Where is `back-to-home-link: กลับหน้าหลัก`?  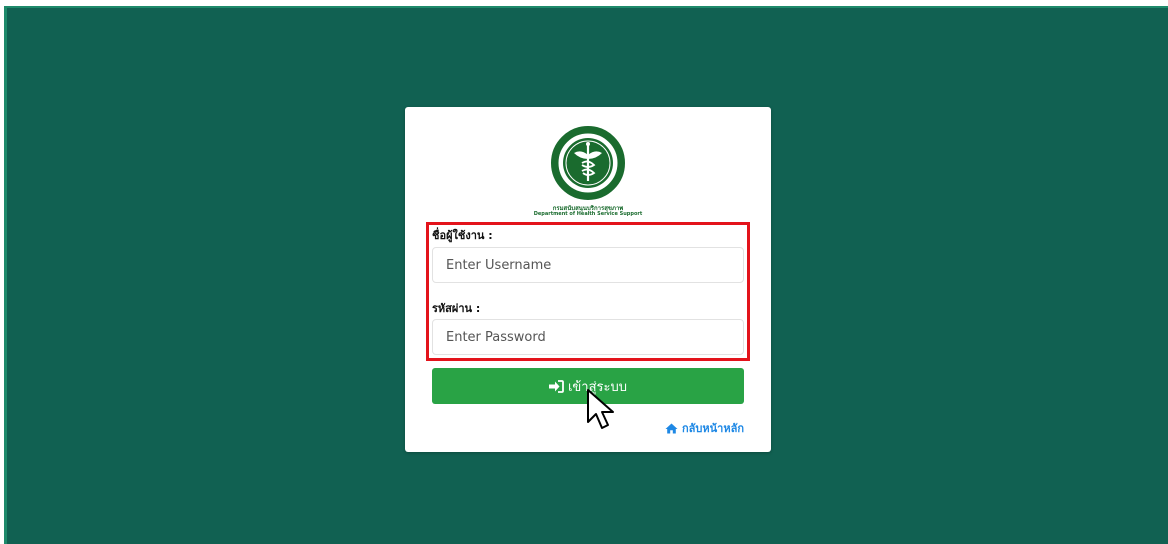
back-to-home-link: กลับหน้าหลัก is located at coordinates (704, 428).